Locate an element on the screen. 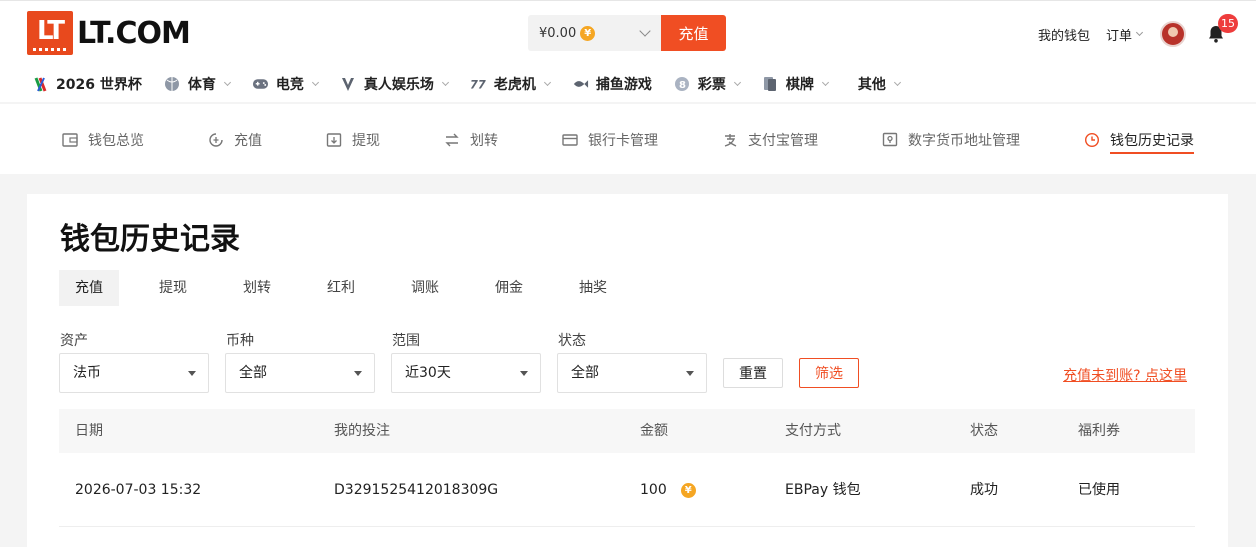 This screenshot has height=547, width=1256. nav-item-slots: 77 老虎机 is located at coordinates (510, 84).